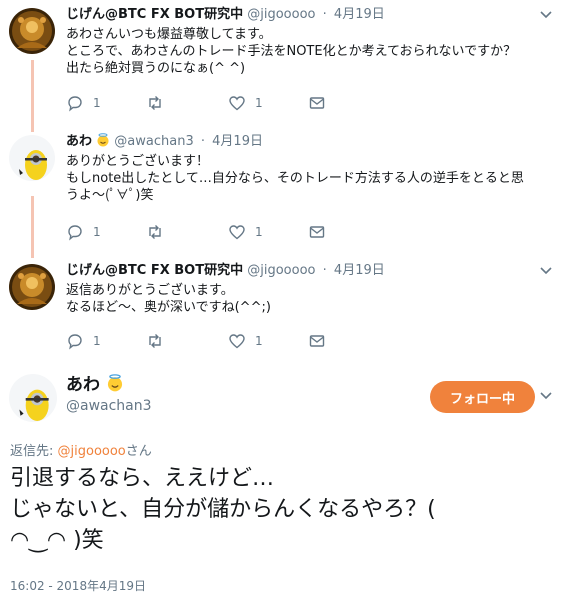  I want to click on tweet-header: あわ @awachan3 · 4月19日, so click(164, 141).